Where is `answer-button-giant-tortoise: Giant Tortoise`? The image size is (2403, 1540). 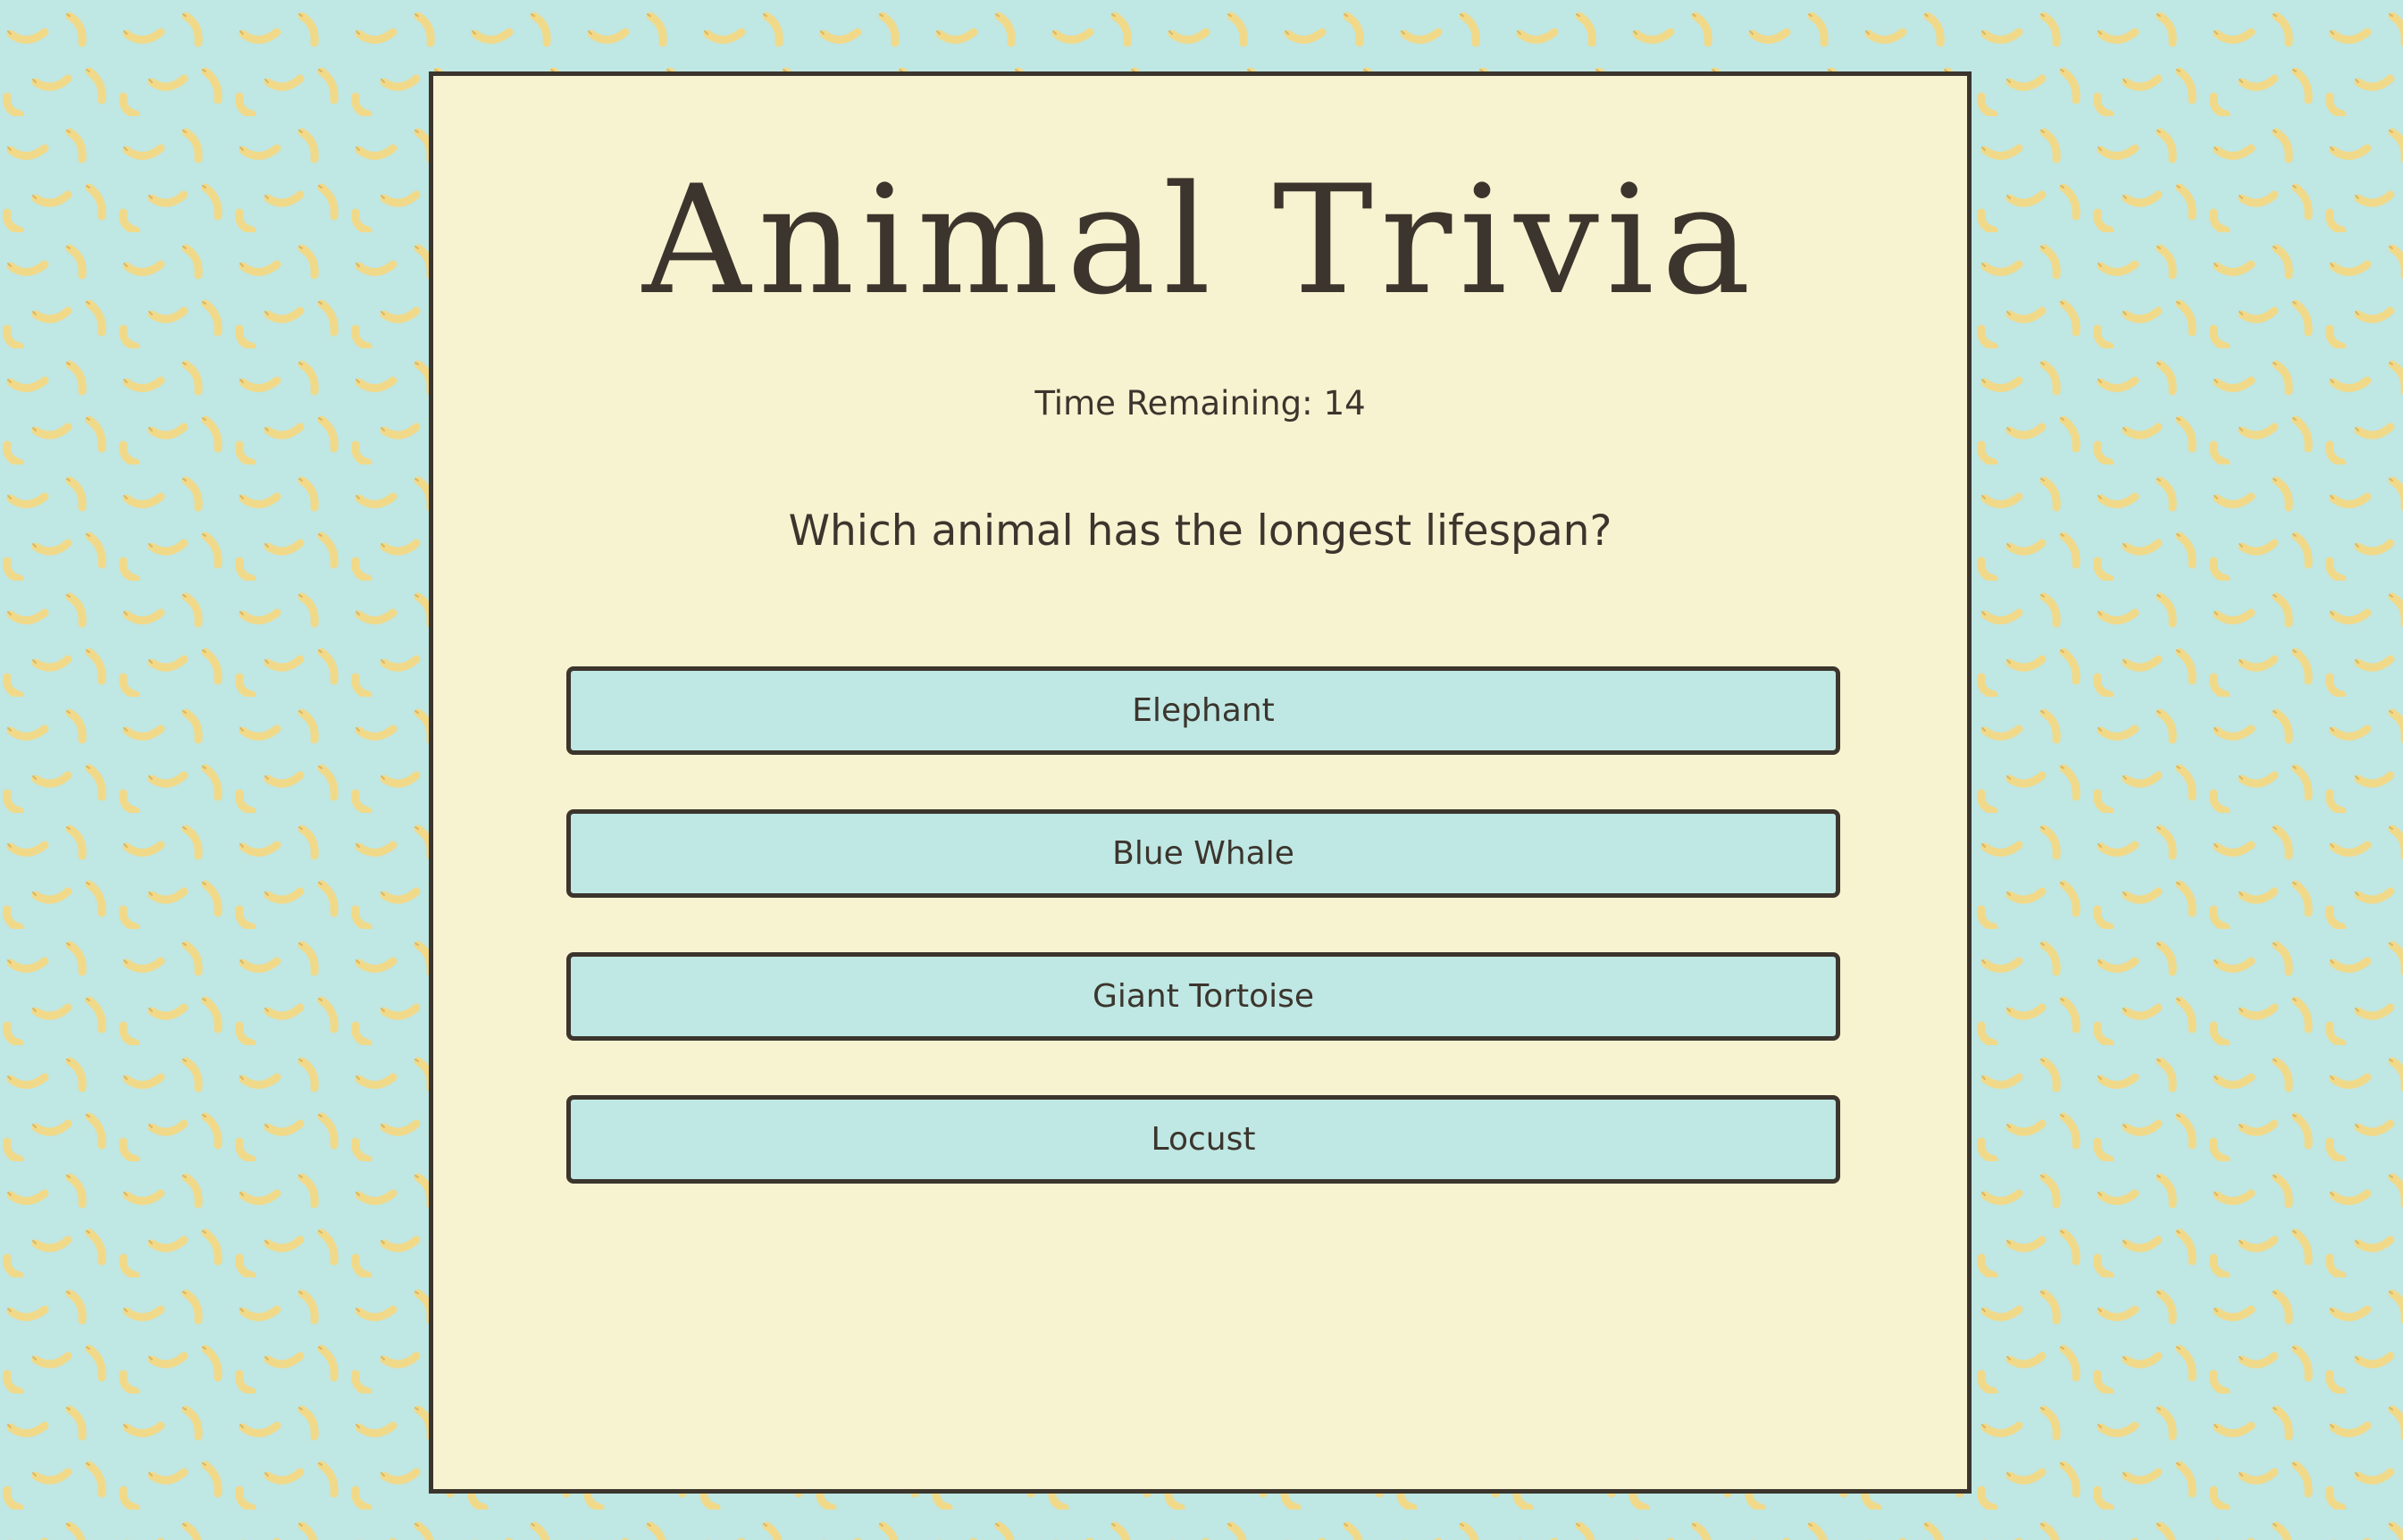
answer-button-giant-tortoise: Giant Tortoise is located at coordinates (1203, 997).